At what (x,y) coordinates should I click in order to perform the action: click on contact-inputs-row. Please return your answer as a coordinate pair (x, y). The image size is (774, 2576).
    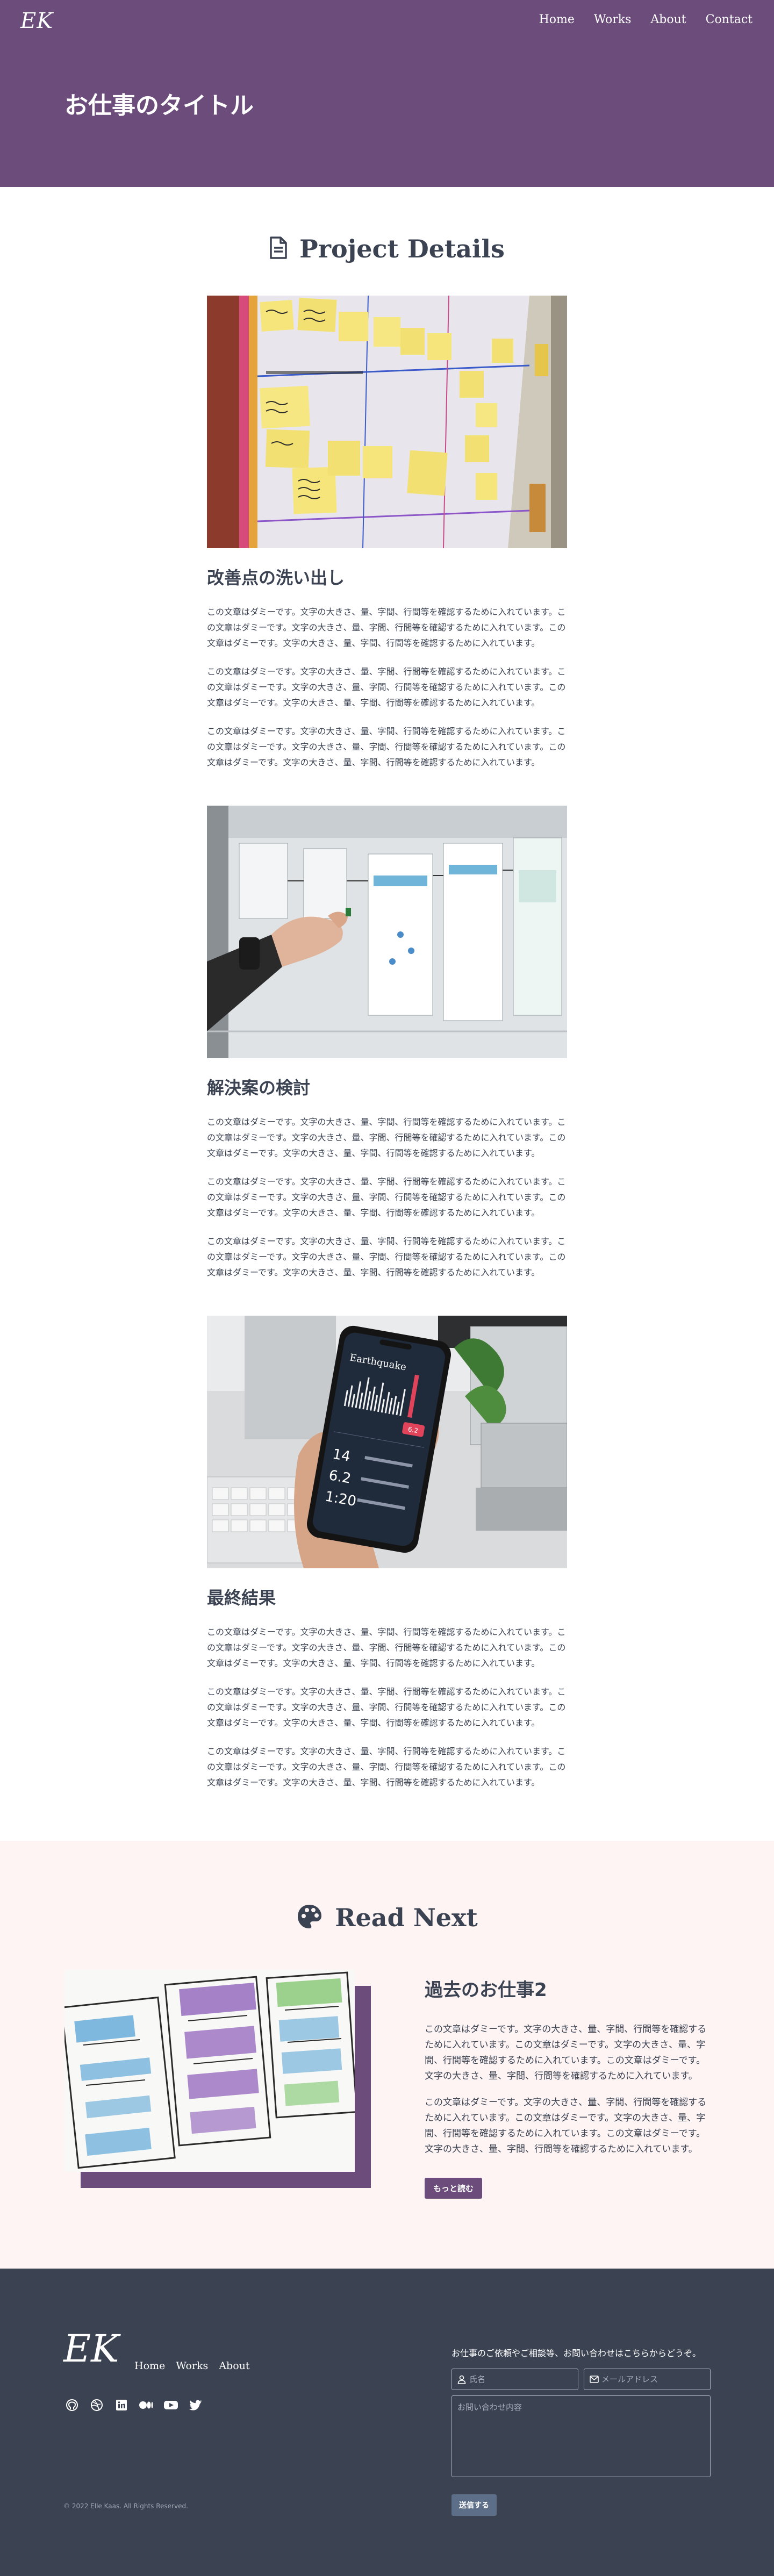
    Looking at the image, I should click on (581, 2379).